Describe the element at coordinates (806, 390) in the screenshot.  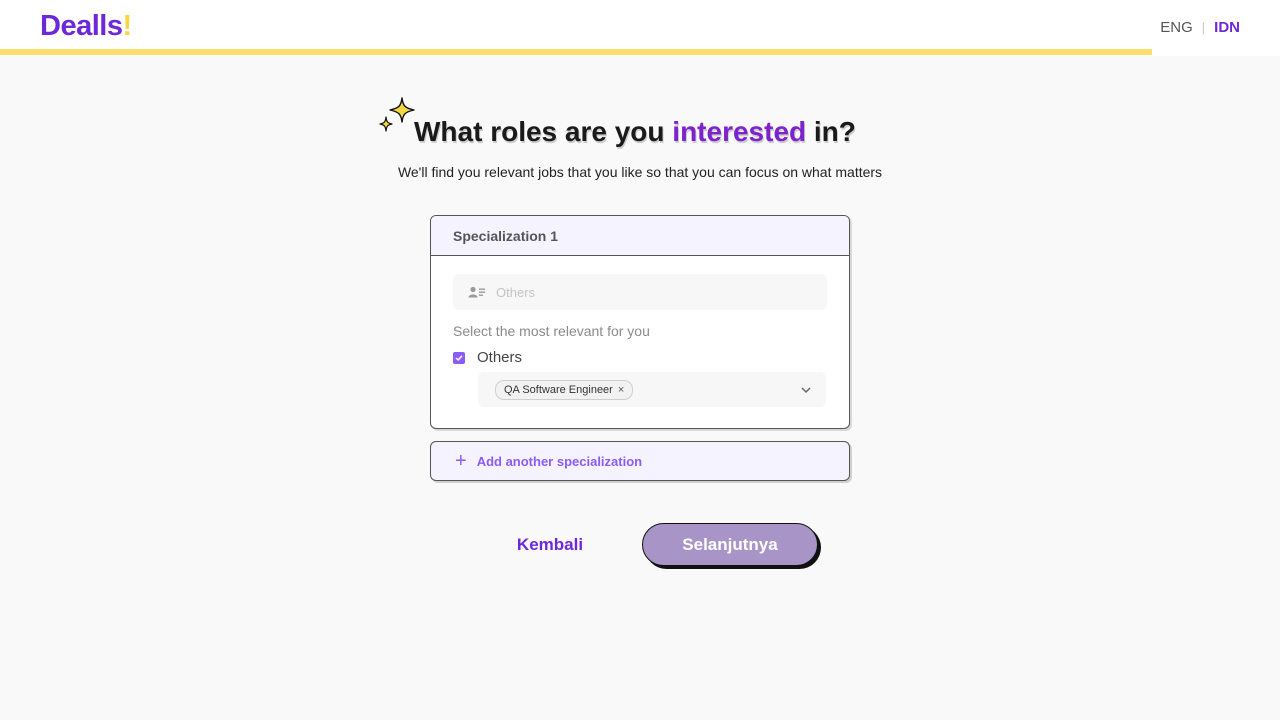
I see `chevron-down-icon` at that location.